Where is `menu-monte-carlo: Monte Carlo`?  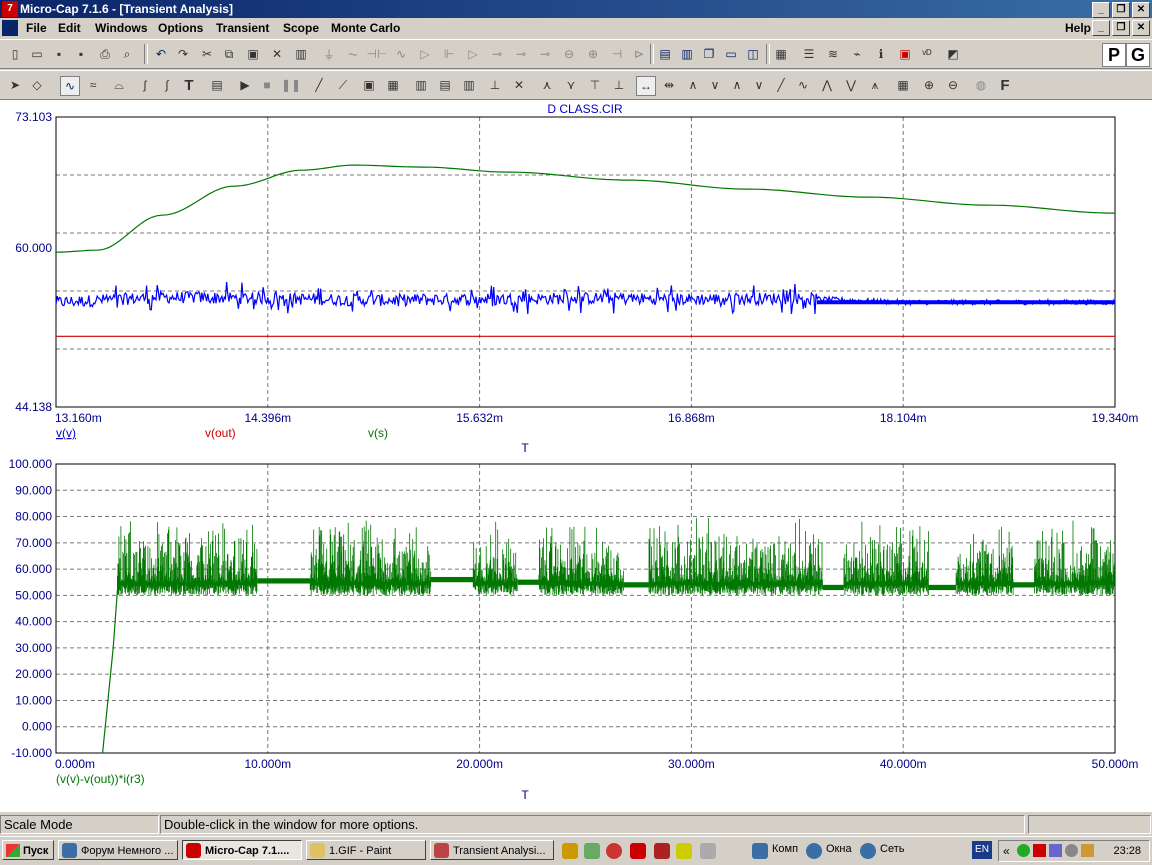 menu-monte-carlo: Monte Carlo is located at coordinates (365, 28).